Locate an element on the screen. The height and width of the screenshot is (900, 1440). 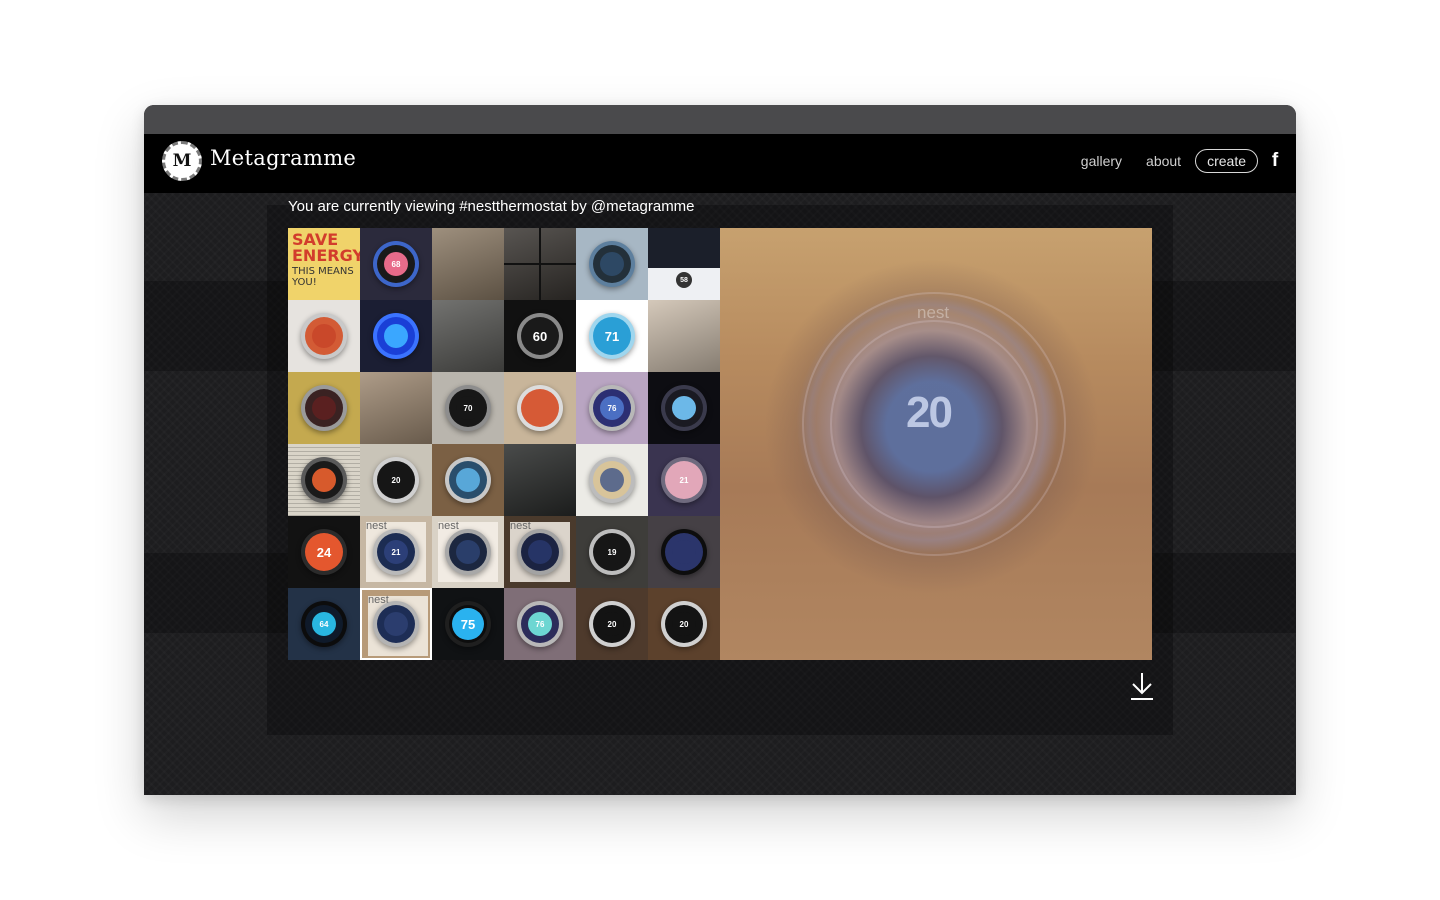
tile-thermostat-center: 24 is located at coordinates (324, 552).